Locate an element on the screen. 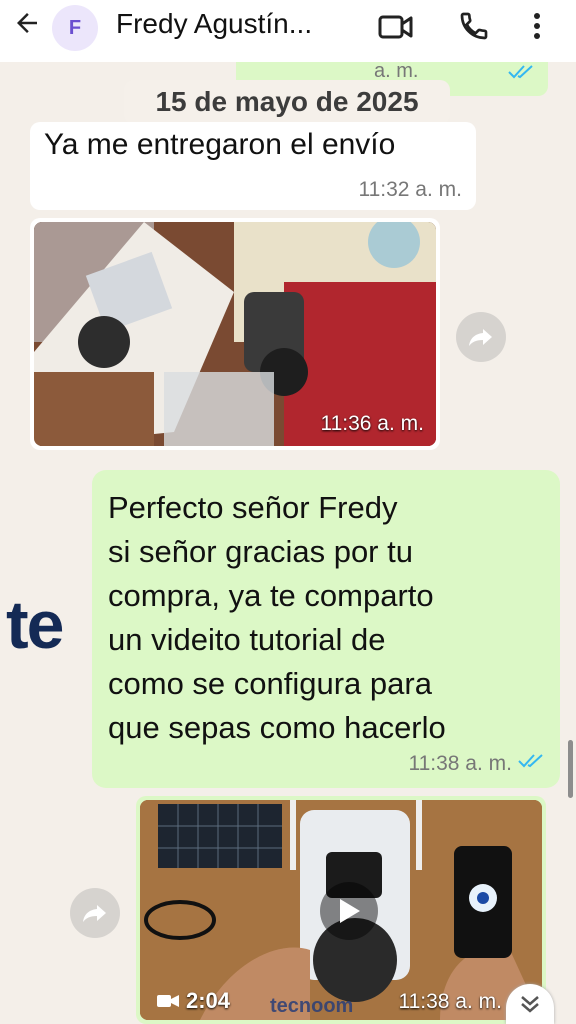 The width and height of the screenshot is (576, 1024). incoming-message: Ya me entregaron el envío 11:32 a. m. is located at coordinates (253, 166).